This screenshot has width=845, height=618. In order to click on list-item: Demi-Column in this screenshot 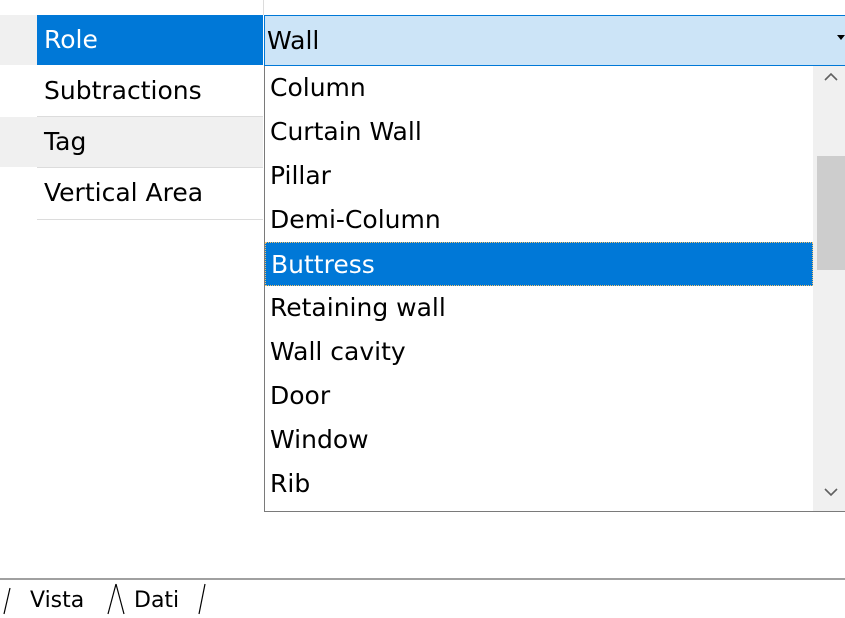, I will do `click(539, 220)`.